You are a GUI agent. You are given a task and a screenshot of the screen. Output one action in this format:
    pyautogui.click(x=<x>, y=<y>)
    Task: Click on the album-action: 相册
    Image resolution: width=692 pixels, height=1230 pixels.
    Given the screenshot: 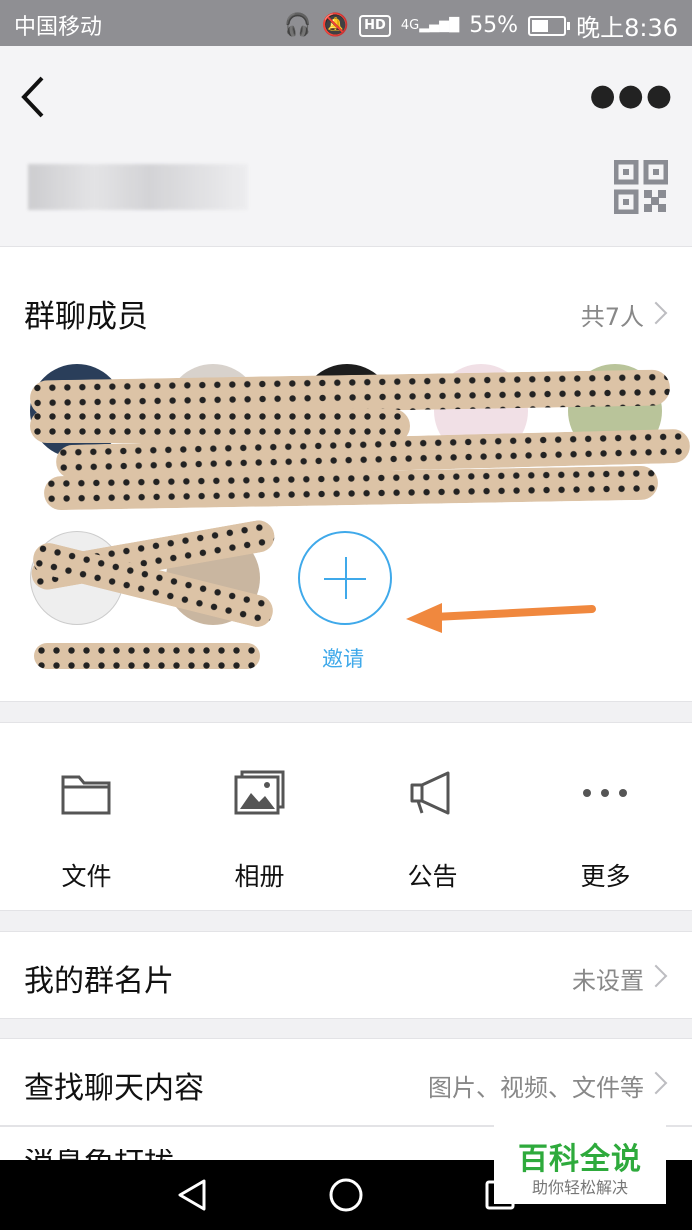 What is the action you would take?
    pyautogui.click(x=259, y=816)
    